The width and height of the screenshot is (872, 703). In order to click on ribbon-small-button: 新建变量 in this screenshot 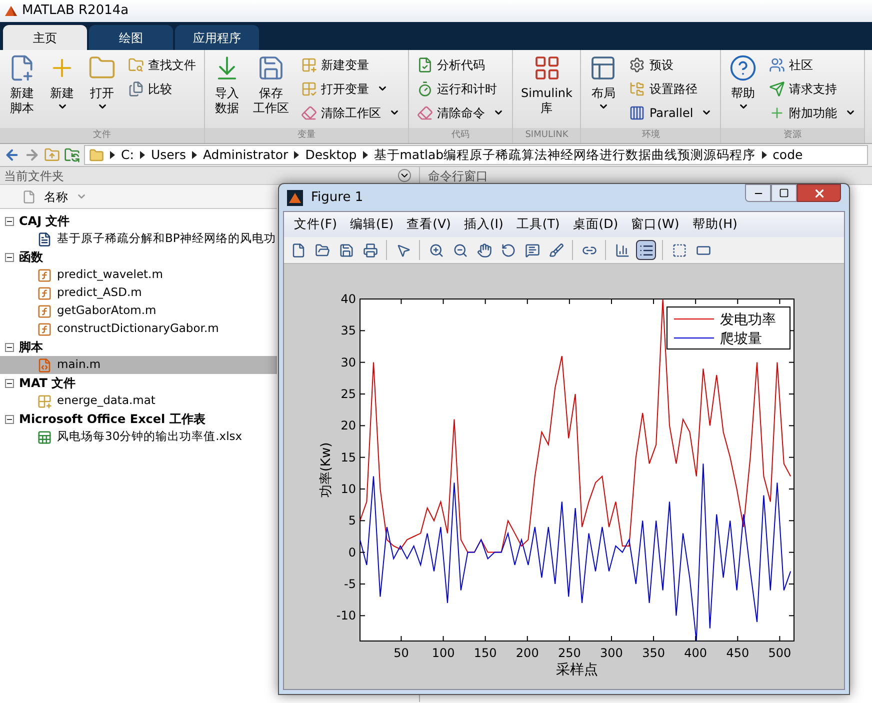, I will do `click(350, 64)`.